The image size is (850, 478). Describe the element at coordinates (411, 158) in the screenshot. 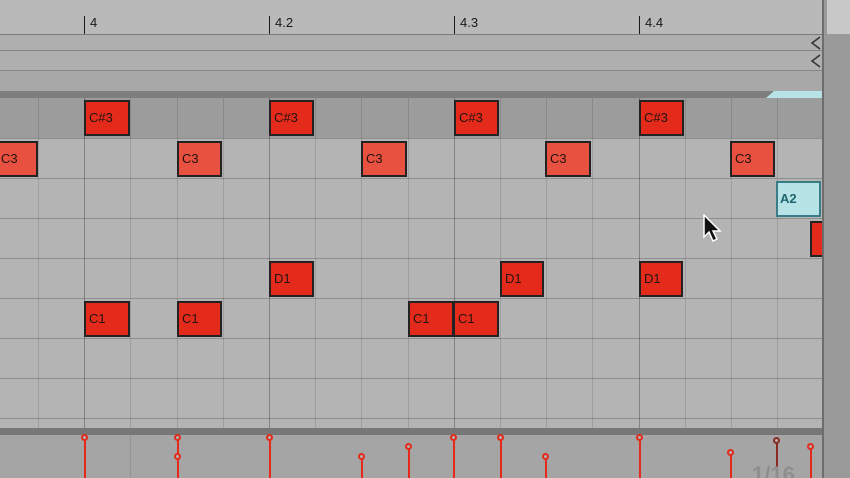

I see `key-row-c3` at that location.